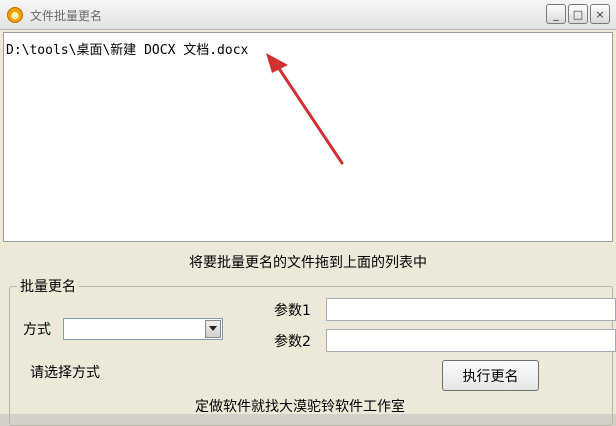 The width and height of the screenshot is (616, 426). What do you see at coordinates (471, 309) in the screenshot?
I see `param1-input` at bounding box center [471, 309].